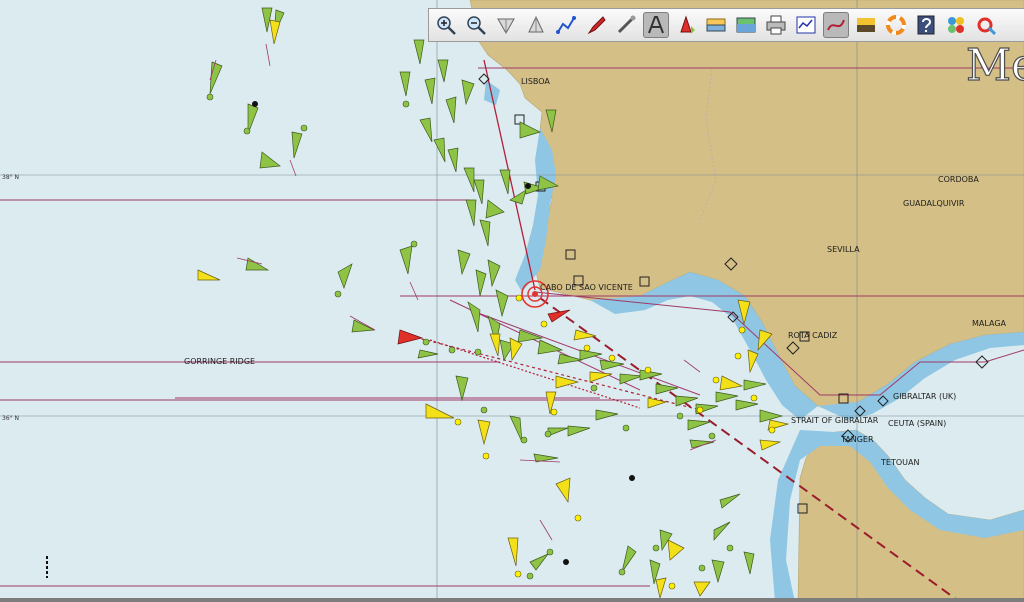 Image resolution: width=1024 pixels, height=602 pixels. I want to click on zoom-in-icon, so click(446, 25).